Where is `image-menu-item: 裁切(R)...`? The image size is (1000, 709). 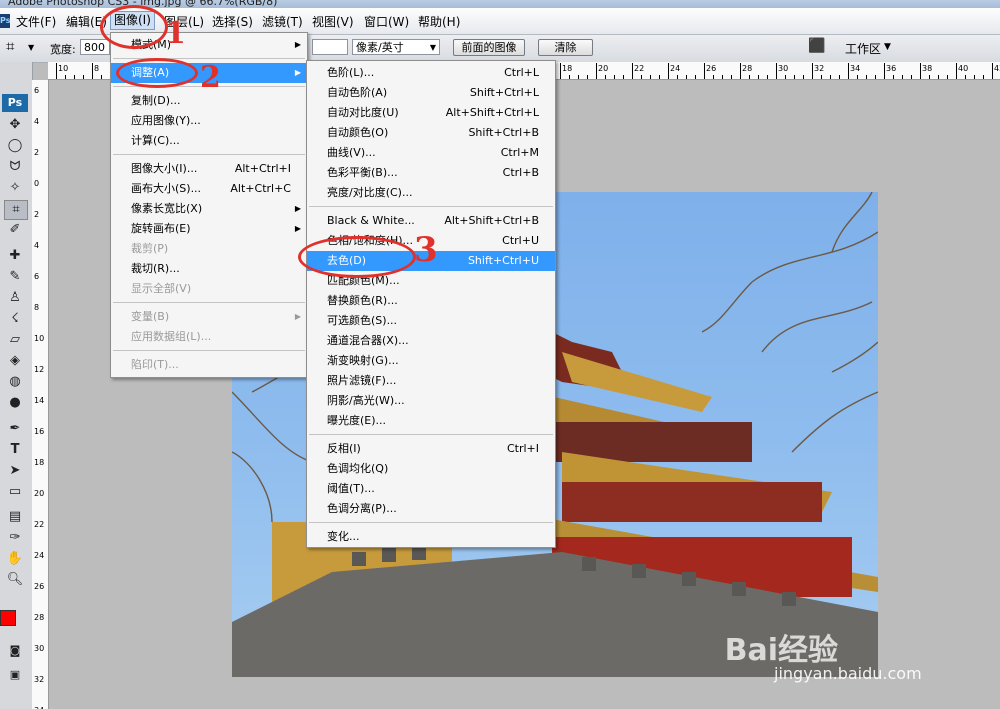 image-menu-item: 裁切(R)... is located at coordinates (209, 269).